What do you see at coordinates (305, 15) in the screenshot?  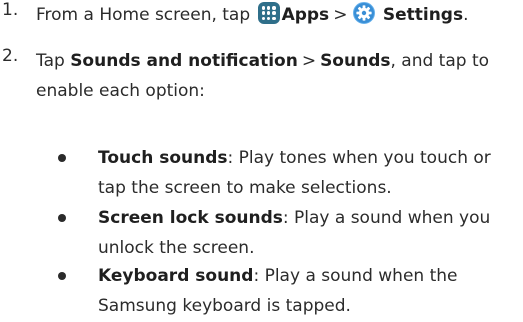 I see `apps-label: Apps` at bounding box center [305, 15].